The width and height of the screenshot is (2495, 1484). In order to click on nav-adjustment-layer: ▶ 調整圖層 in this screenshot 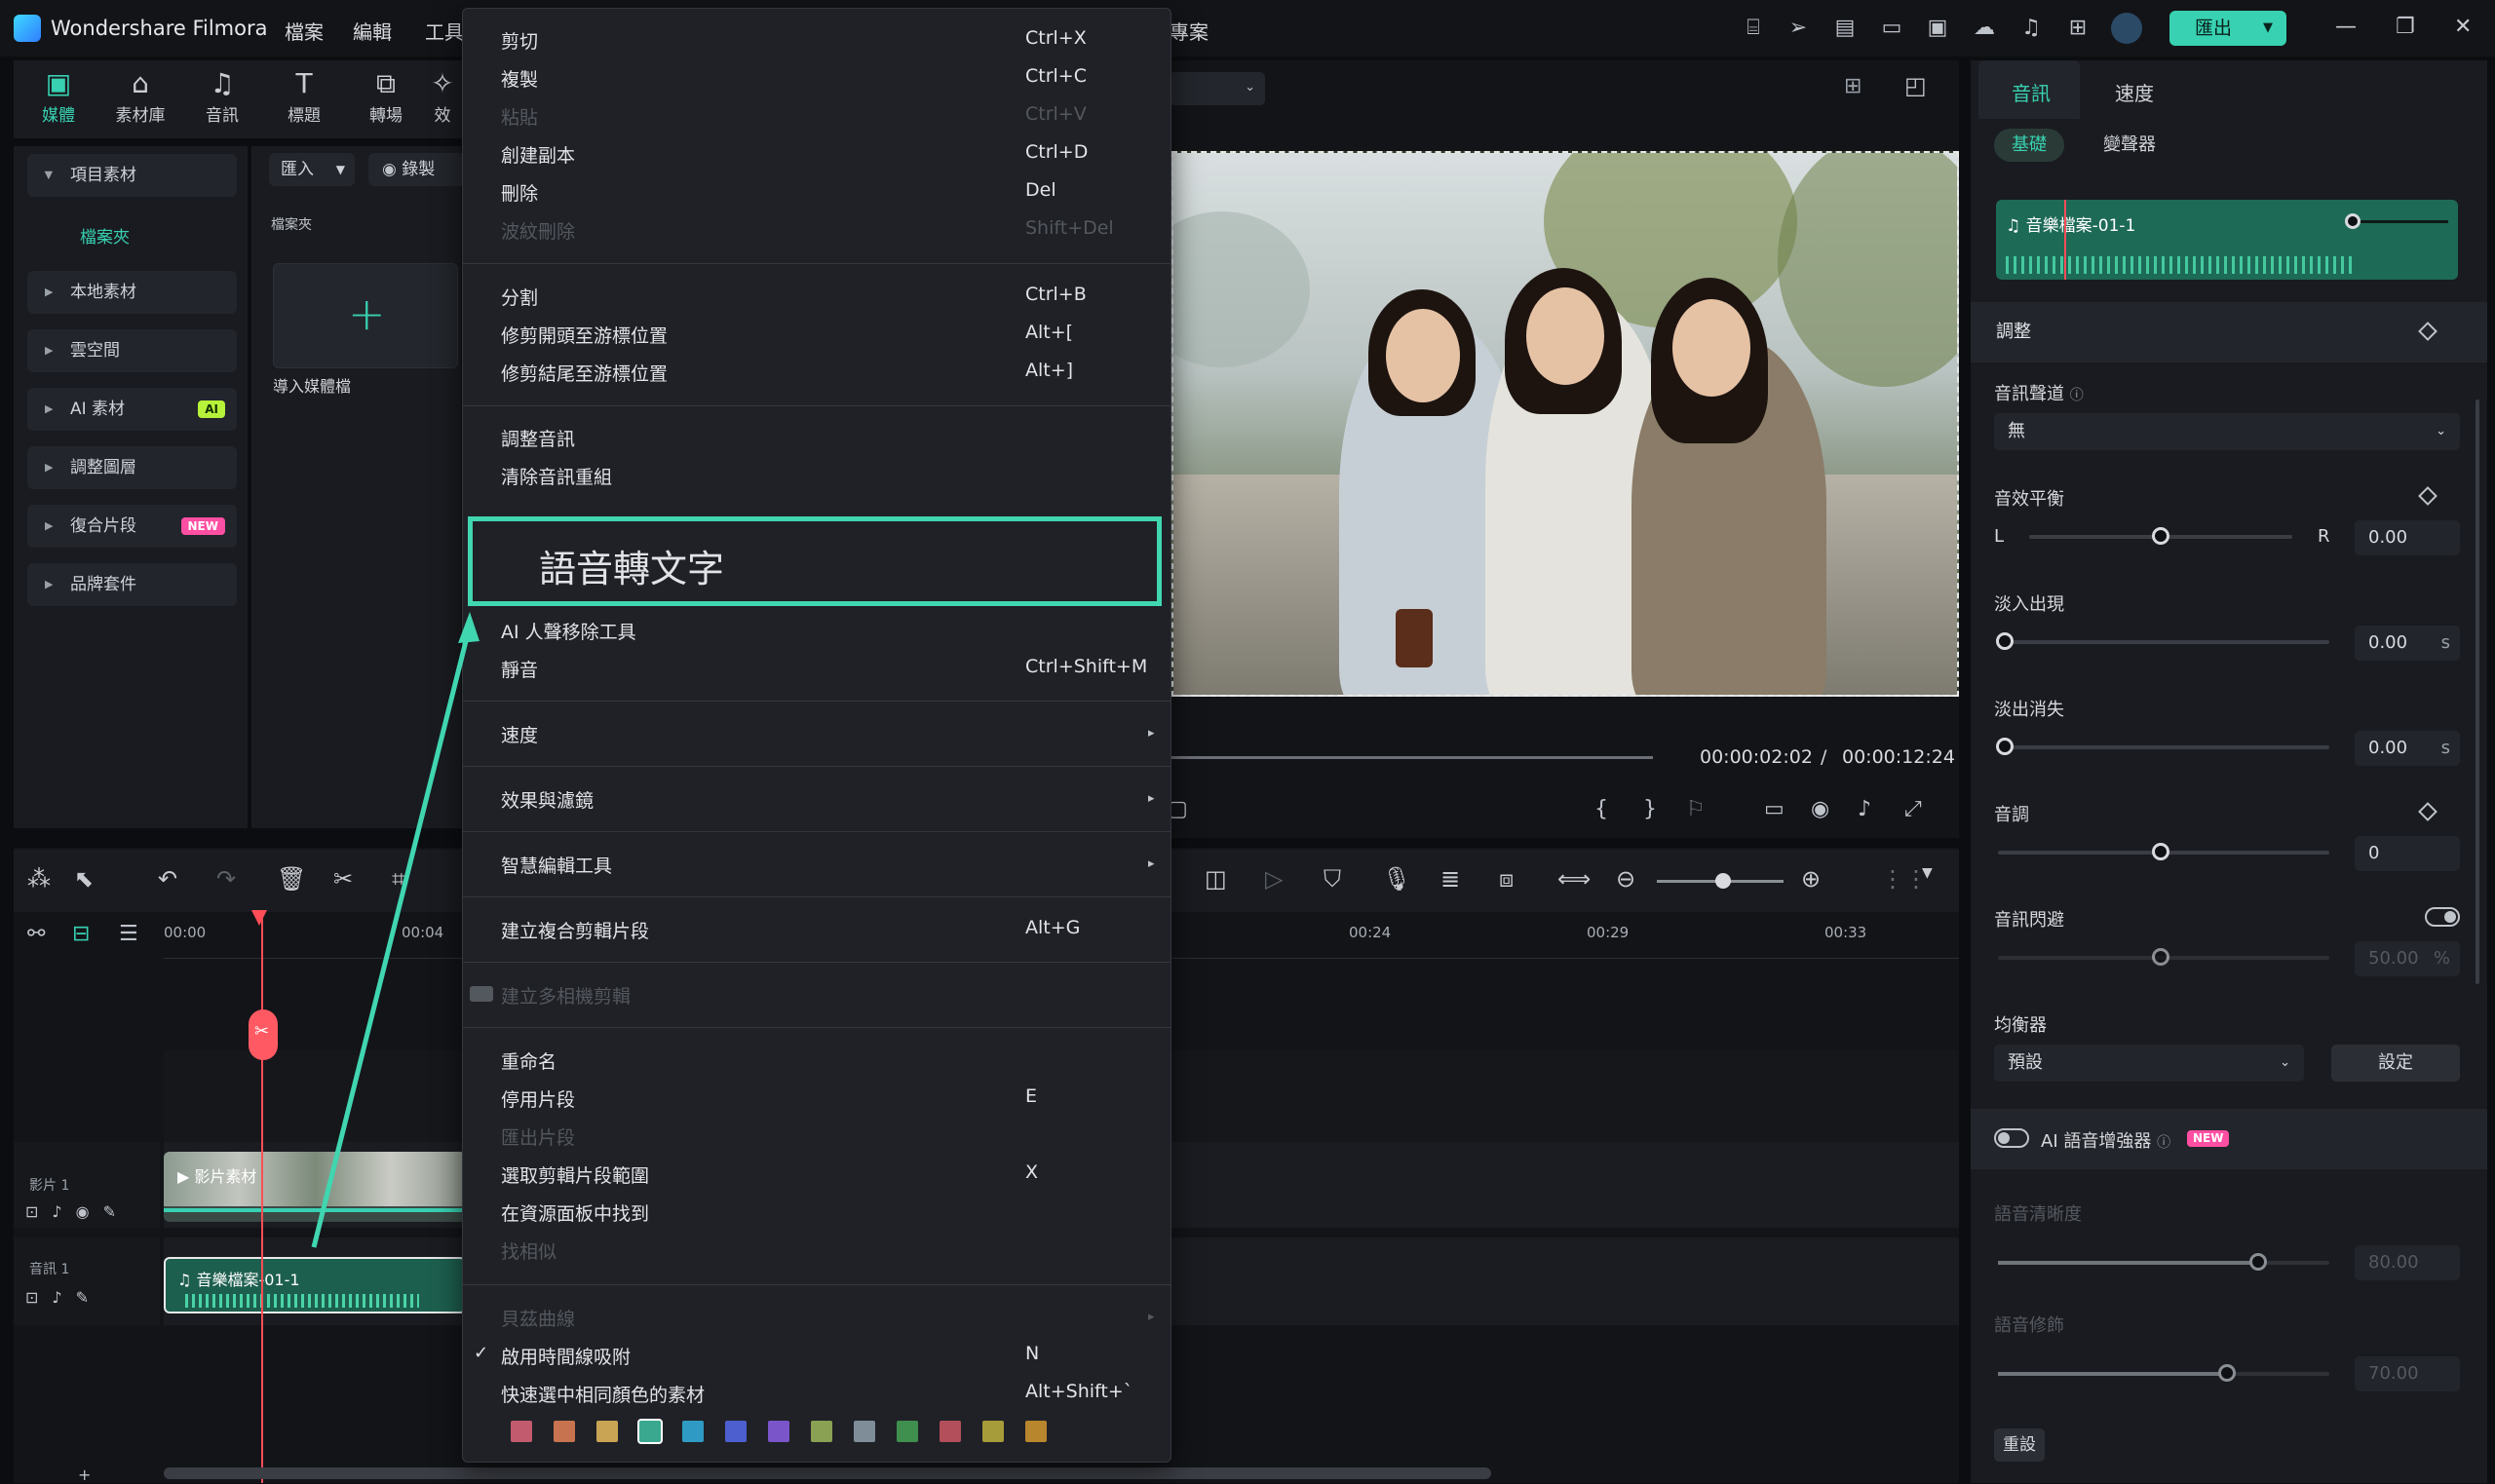, I will do `click(132, 467)`.